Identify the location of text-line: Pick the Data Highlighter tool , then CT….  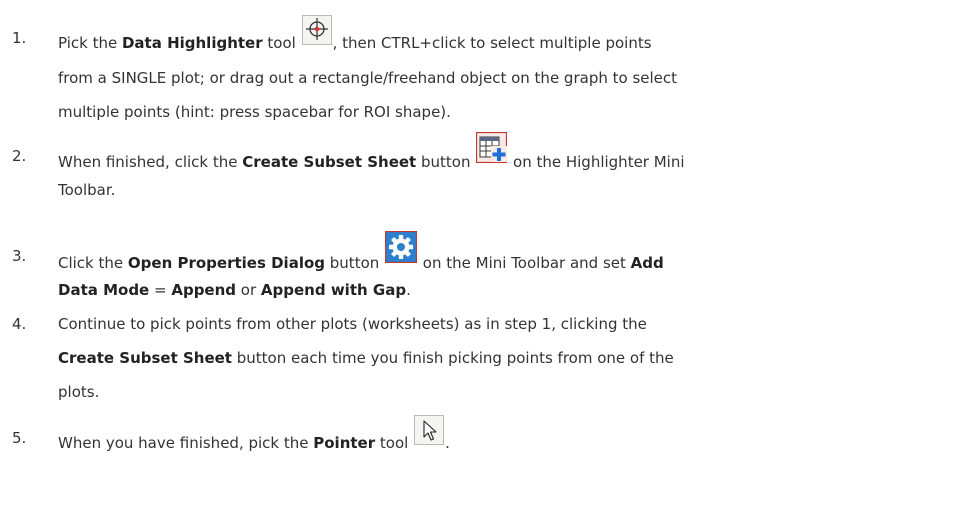
(355, 37).